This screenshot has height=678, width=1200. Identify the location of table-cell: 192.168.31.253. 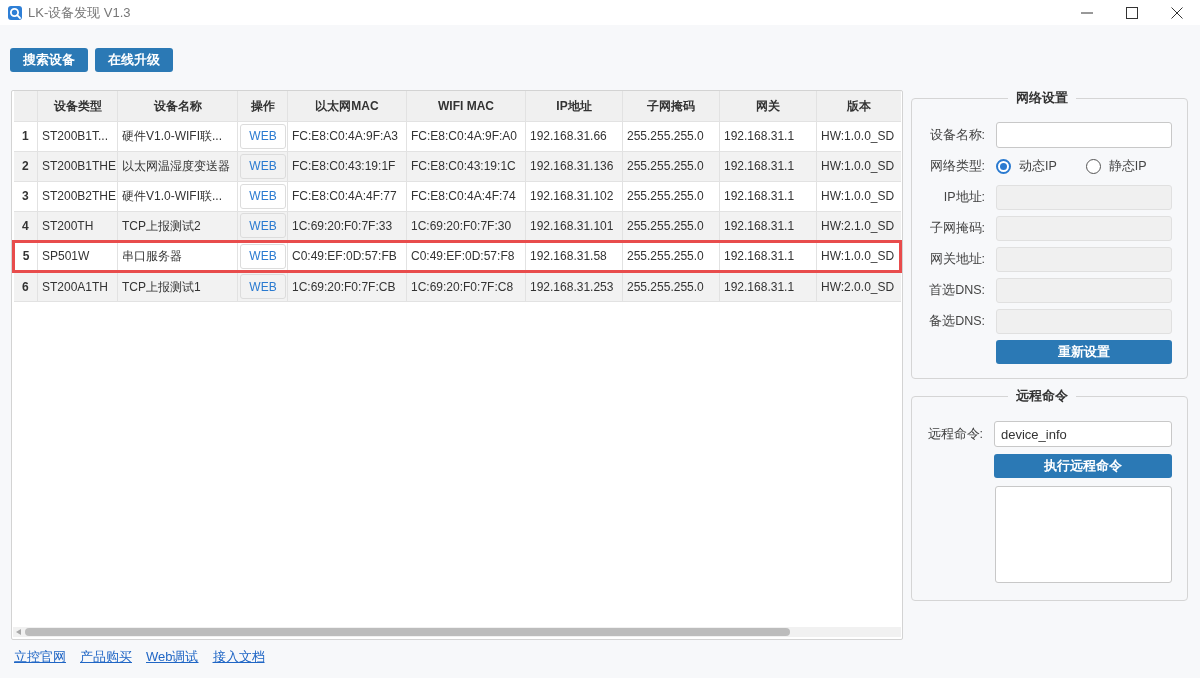
(574, 286).